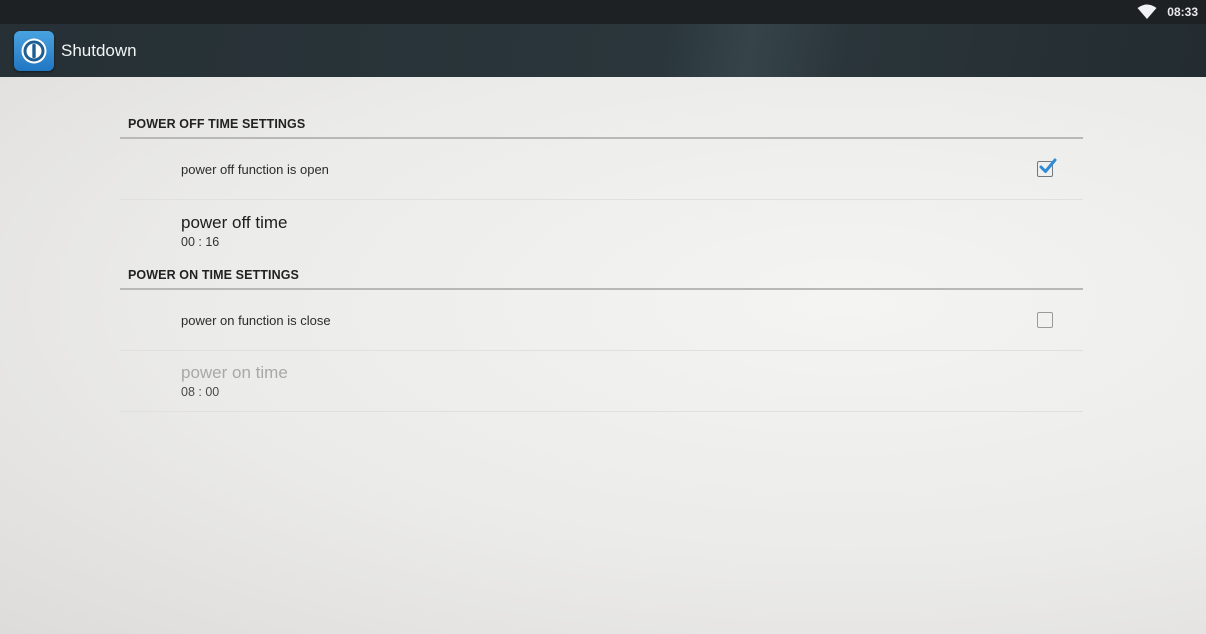 This screenshot has height=634, width=1206. Describe the element at coordinates (255, 169) in the screenshot. I see `power-off-toggle-label: power off function is open` at that location.